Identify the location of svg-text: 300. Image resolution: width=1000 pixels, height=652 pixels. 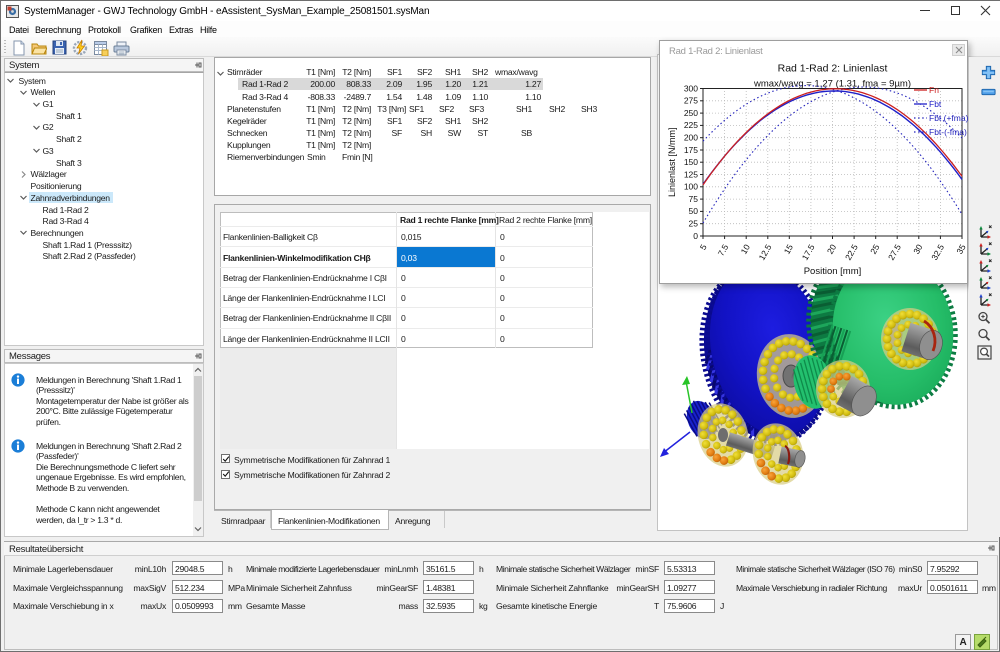
(691, 88).